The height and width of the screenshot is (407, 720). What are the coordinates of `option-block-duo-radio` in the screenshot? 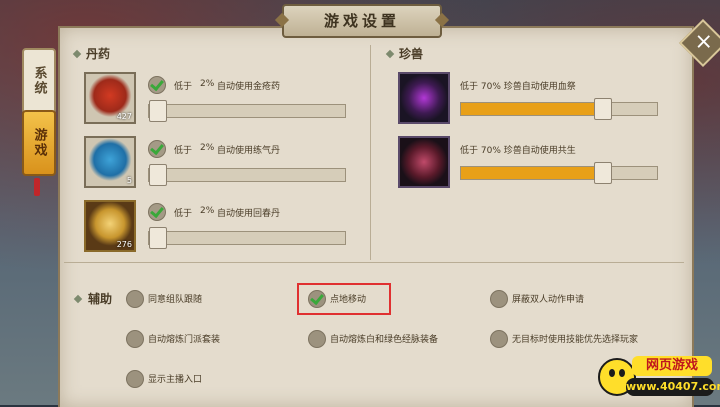 It's located at (499, 299).